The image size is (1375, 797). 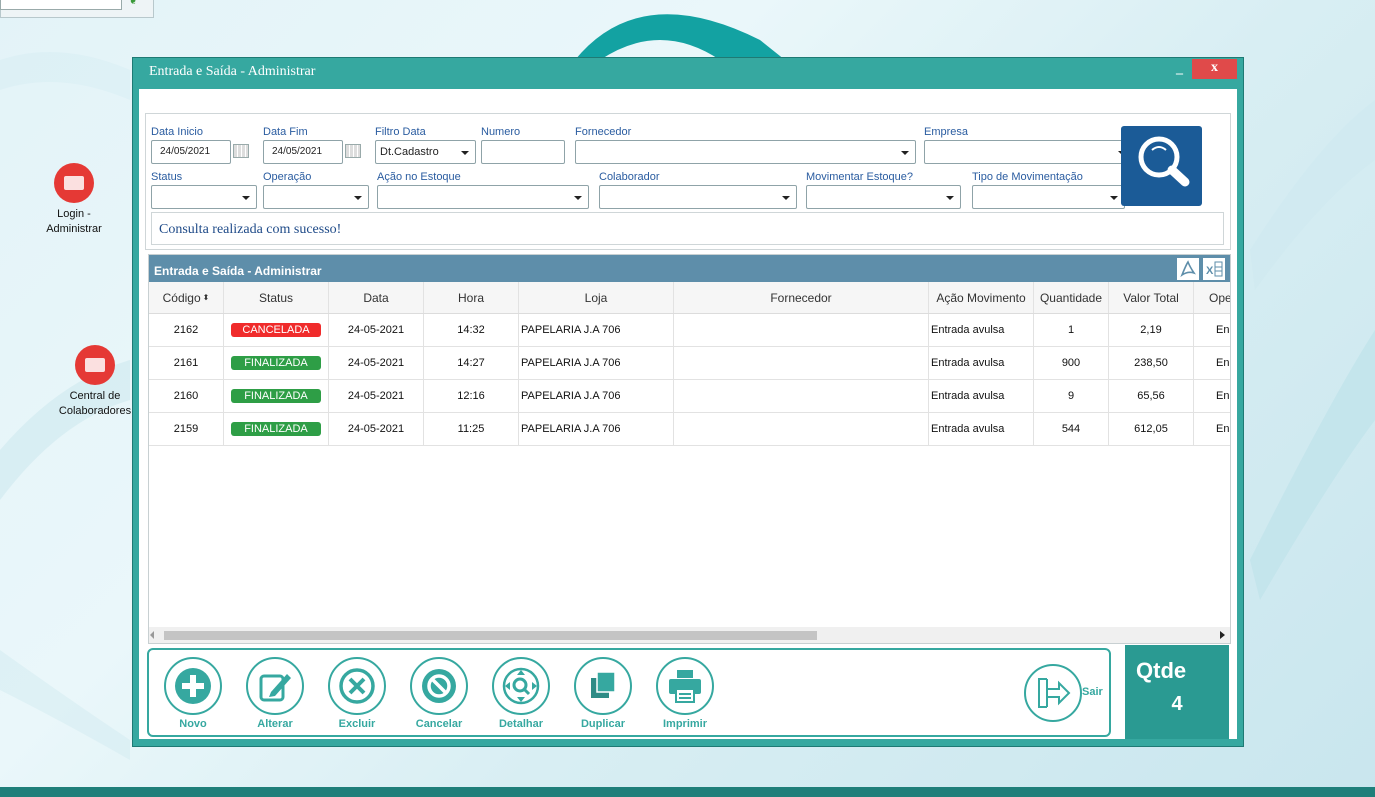 I want to click on tipo-movimentacao-select, so click(x=1048, y=197).